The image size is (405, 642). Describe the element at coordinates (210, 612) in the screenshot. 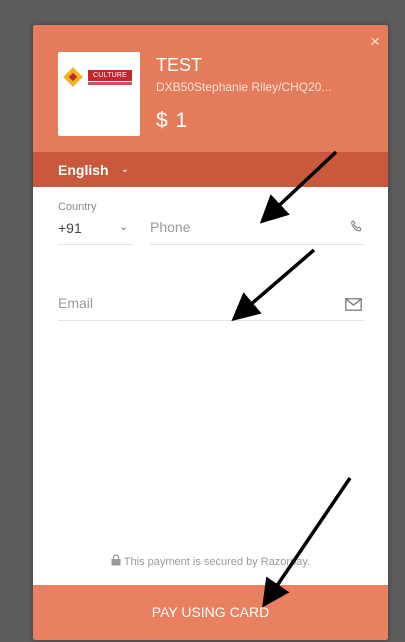

I see `pay-using-card-button: PAY USING CARD` at that location.